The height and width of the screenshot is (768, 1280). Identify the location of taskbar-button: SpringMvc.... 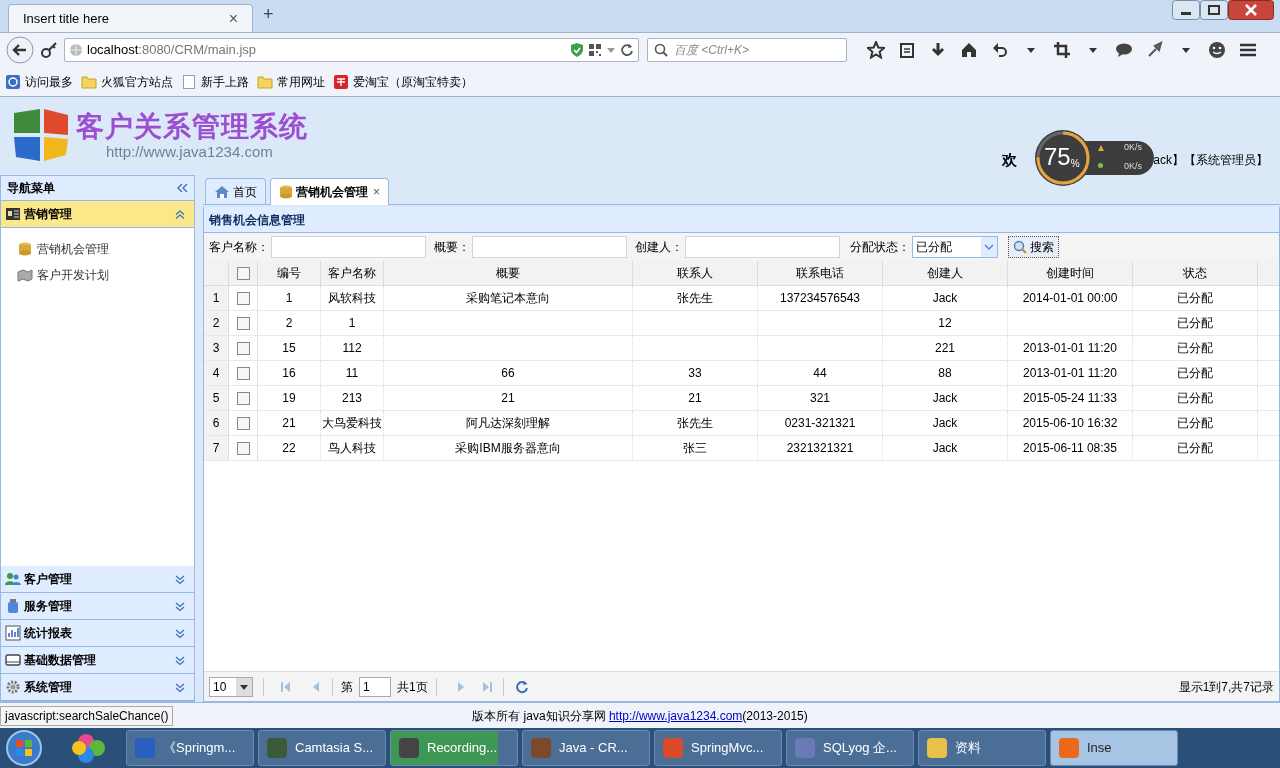
(718, 748).